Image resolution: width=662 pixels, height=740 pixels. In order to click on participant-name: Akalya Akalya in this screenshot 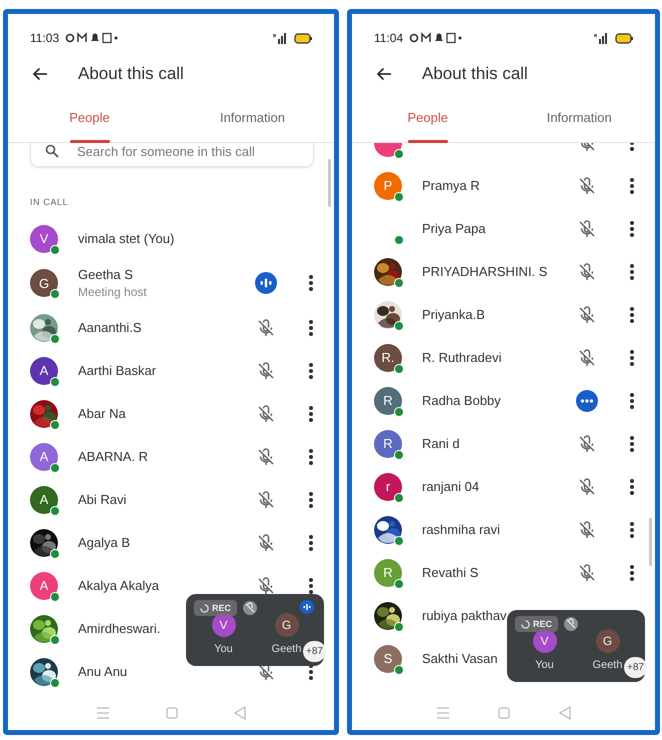, I will do `click(118, 585)`.